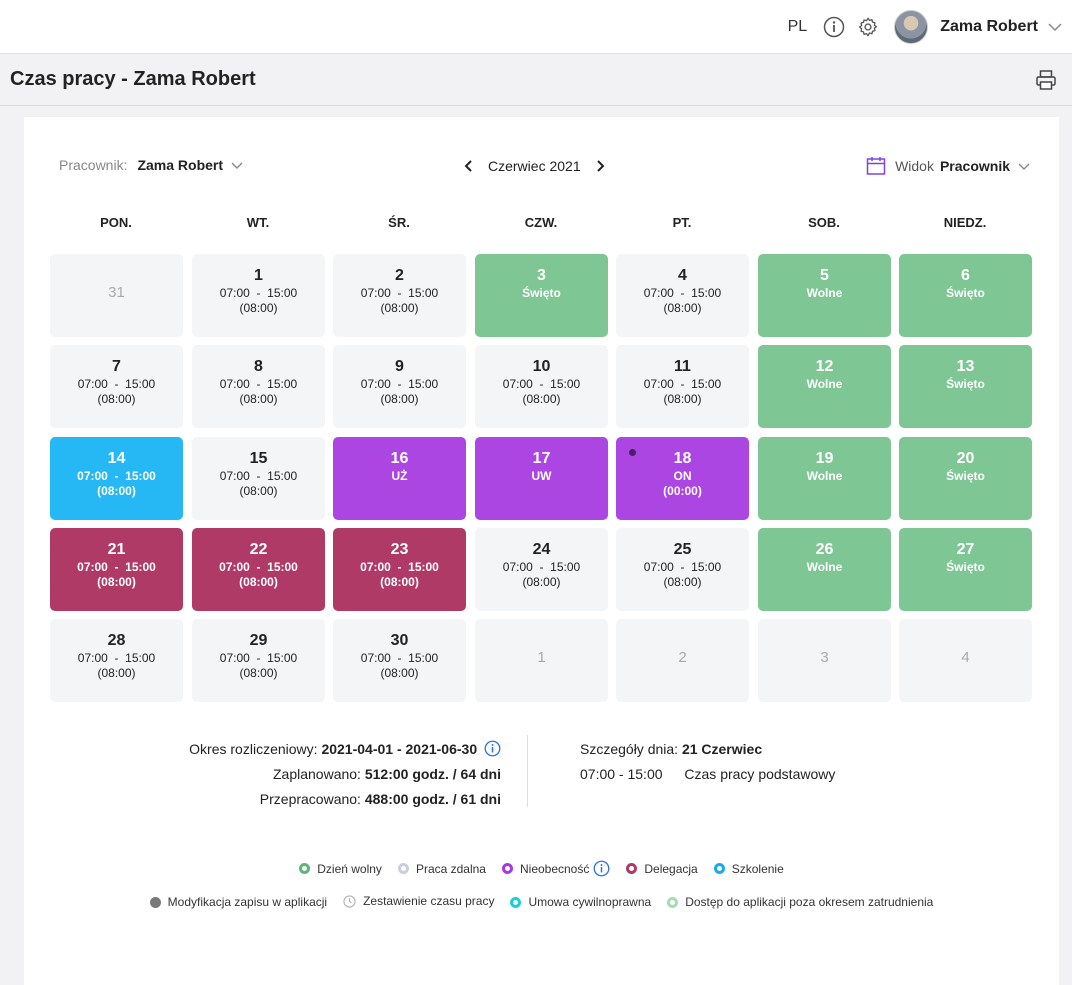 This screenshot has width=1072, height=985. What do you see at coordinates (989, 27) in the screenshot?
I see `user-name: Zama Robert` at bounding box center [989, 27].